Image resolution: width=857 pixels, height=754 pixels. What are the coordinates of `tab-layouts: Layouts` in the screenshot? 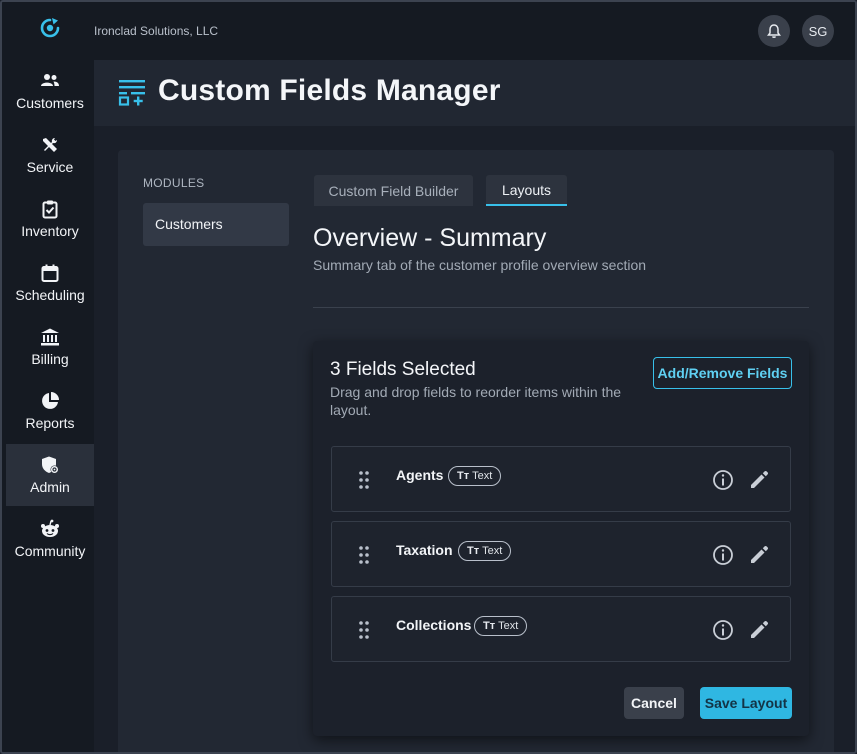 It's located at (526, 190).